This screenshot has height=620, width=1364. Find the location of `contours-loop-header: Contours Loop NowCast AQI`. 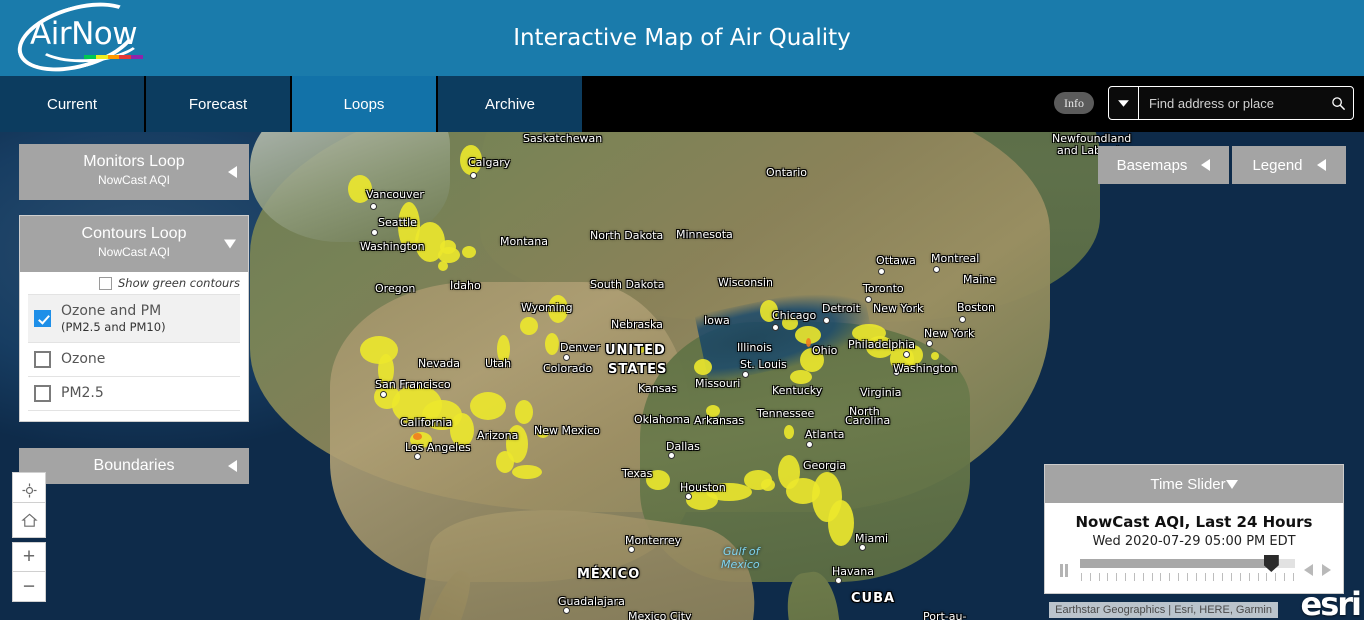

contours-loop-header: Contours Loop NowCast AQI is located at coordinates (134, 244).